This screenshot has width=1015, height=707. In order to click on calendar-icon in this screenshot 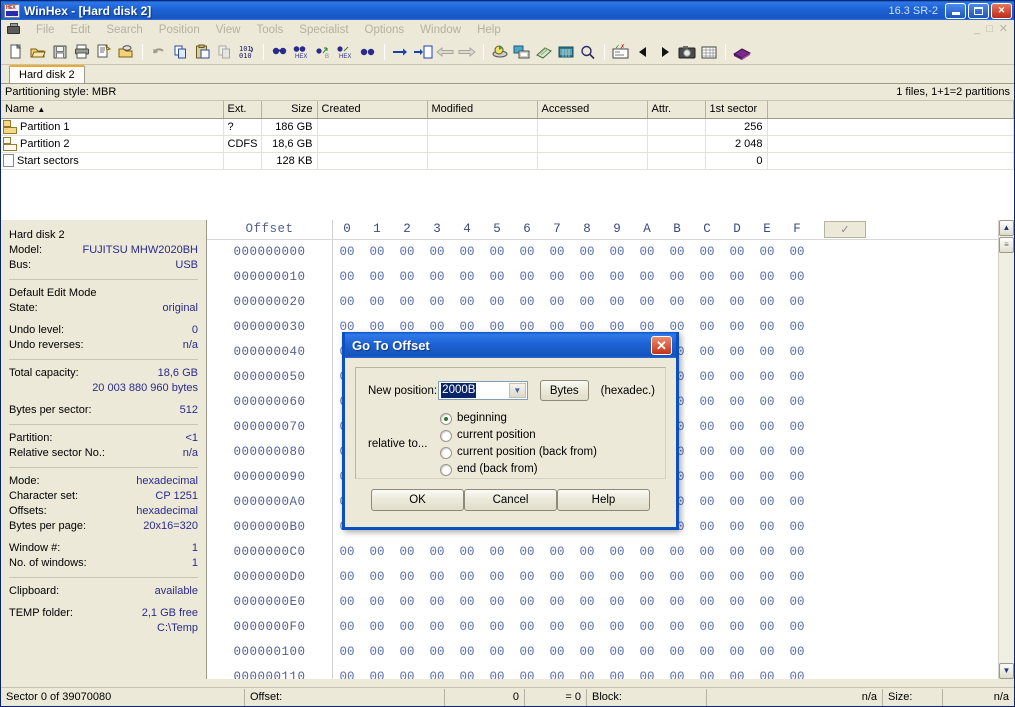, I will do `click(566, 52)`.